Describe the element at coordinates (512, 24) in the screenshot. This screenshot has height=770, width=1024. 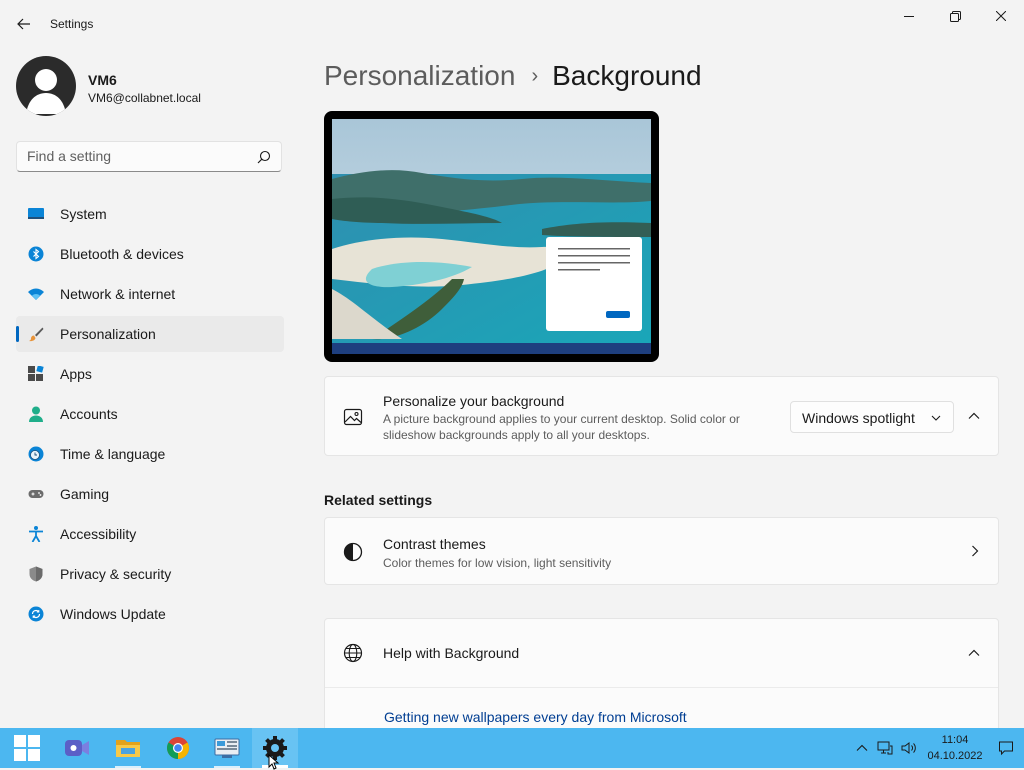
I see `title-bar: Settings` at that location.